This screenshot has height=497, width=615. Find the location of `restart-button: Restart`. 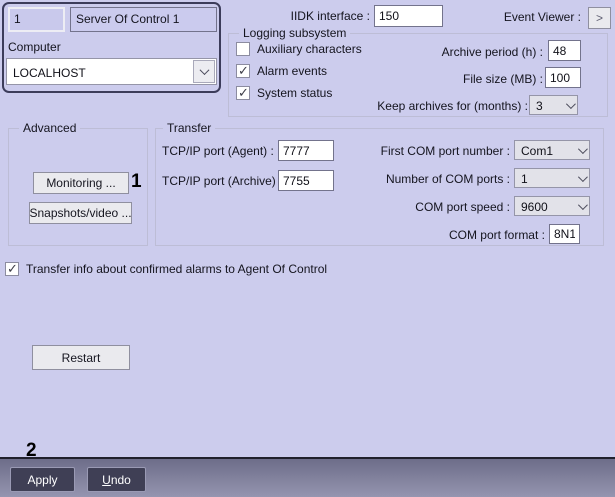

restart-button: Restart is located at coordinates (81, 357).